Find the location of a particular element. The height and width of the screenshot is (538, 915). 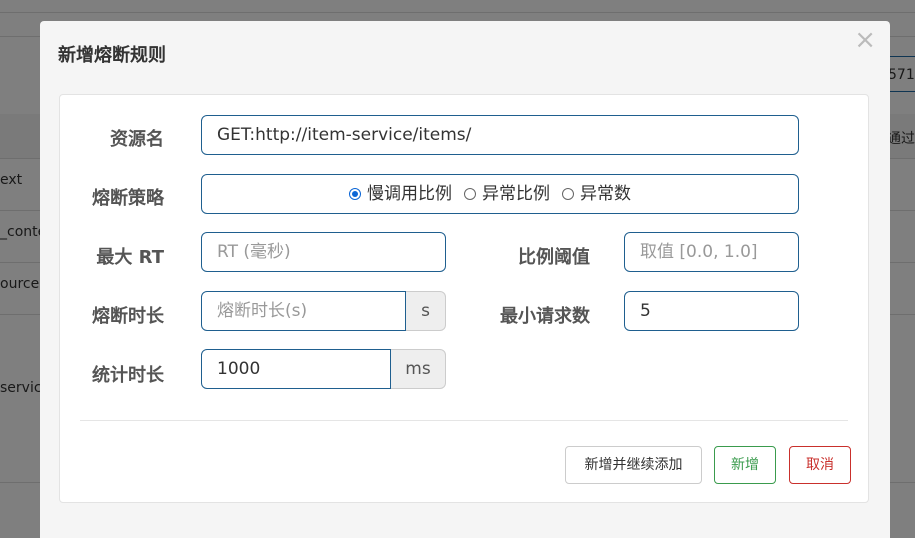

stat-duration-label: 统计时长 is located at coordinates (128, 375).